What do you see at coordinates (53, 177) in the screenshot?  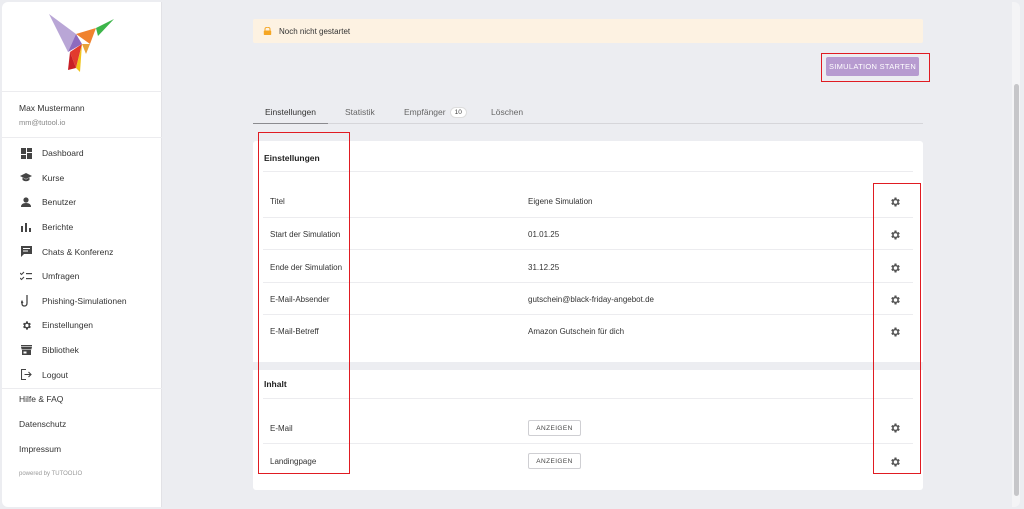 I see `sidebar-item-label: Kurse` at bounding box center [53, 177].